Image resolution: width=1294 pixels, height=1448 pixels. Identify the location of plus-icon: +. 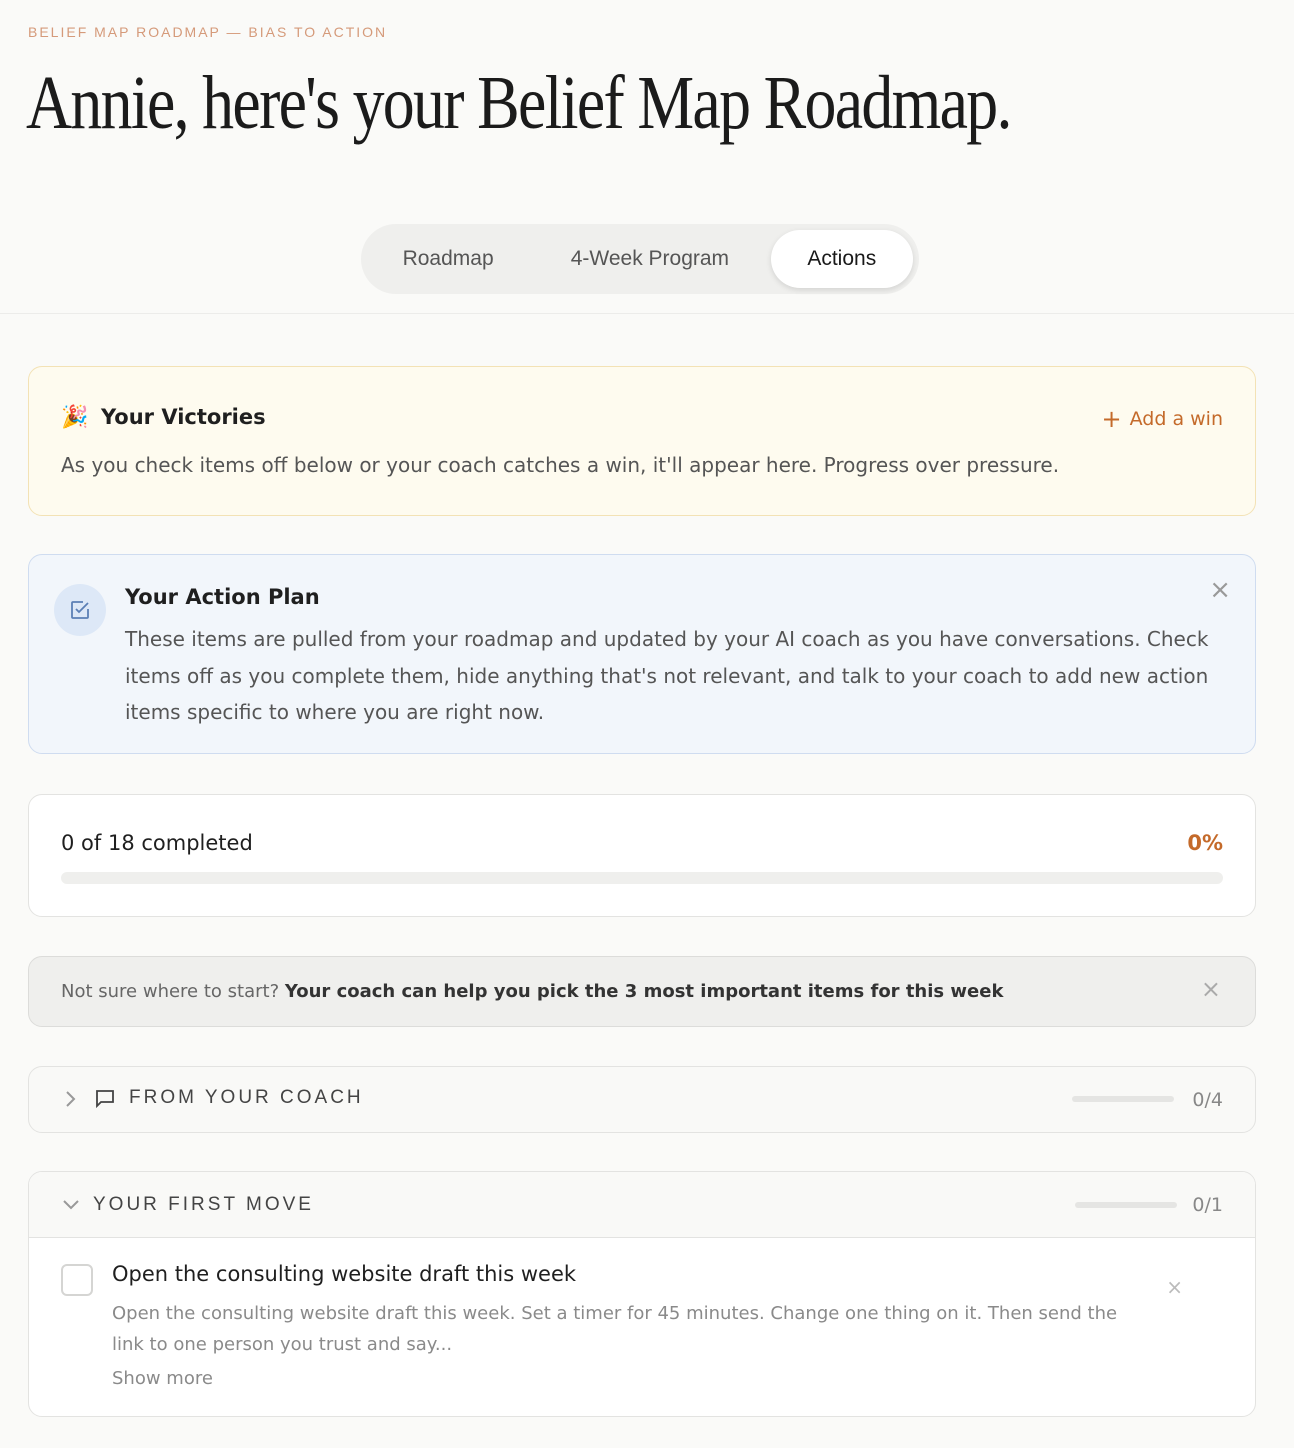
(1111, 419).